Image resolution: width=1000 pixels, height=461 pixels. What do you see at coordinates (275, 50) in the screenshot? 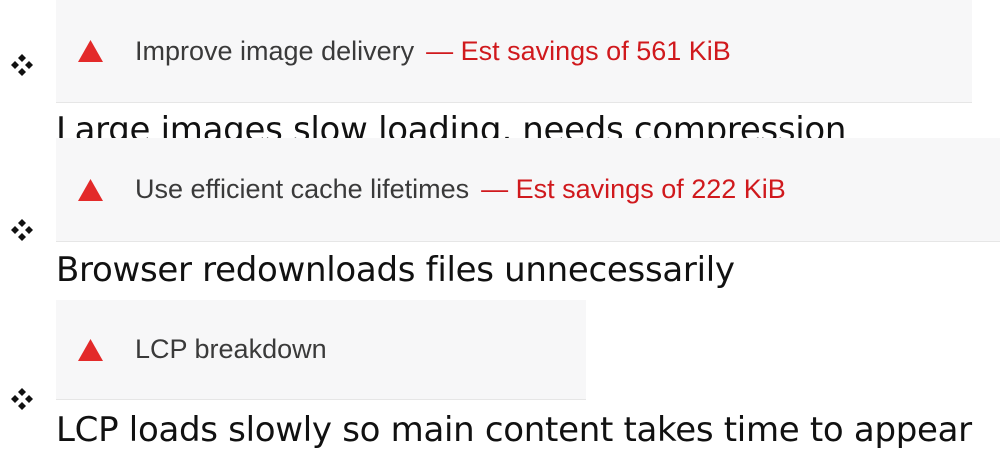
I see `audit-title: Improve image delivery` at bounding box center [275, 50].